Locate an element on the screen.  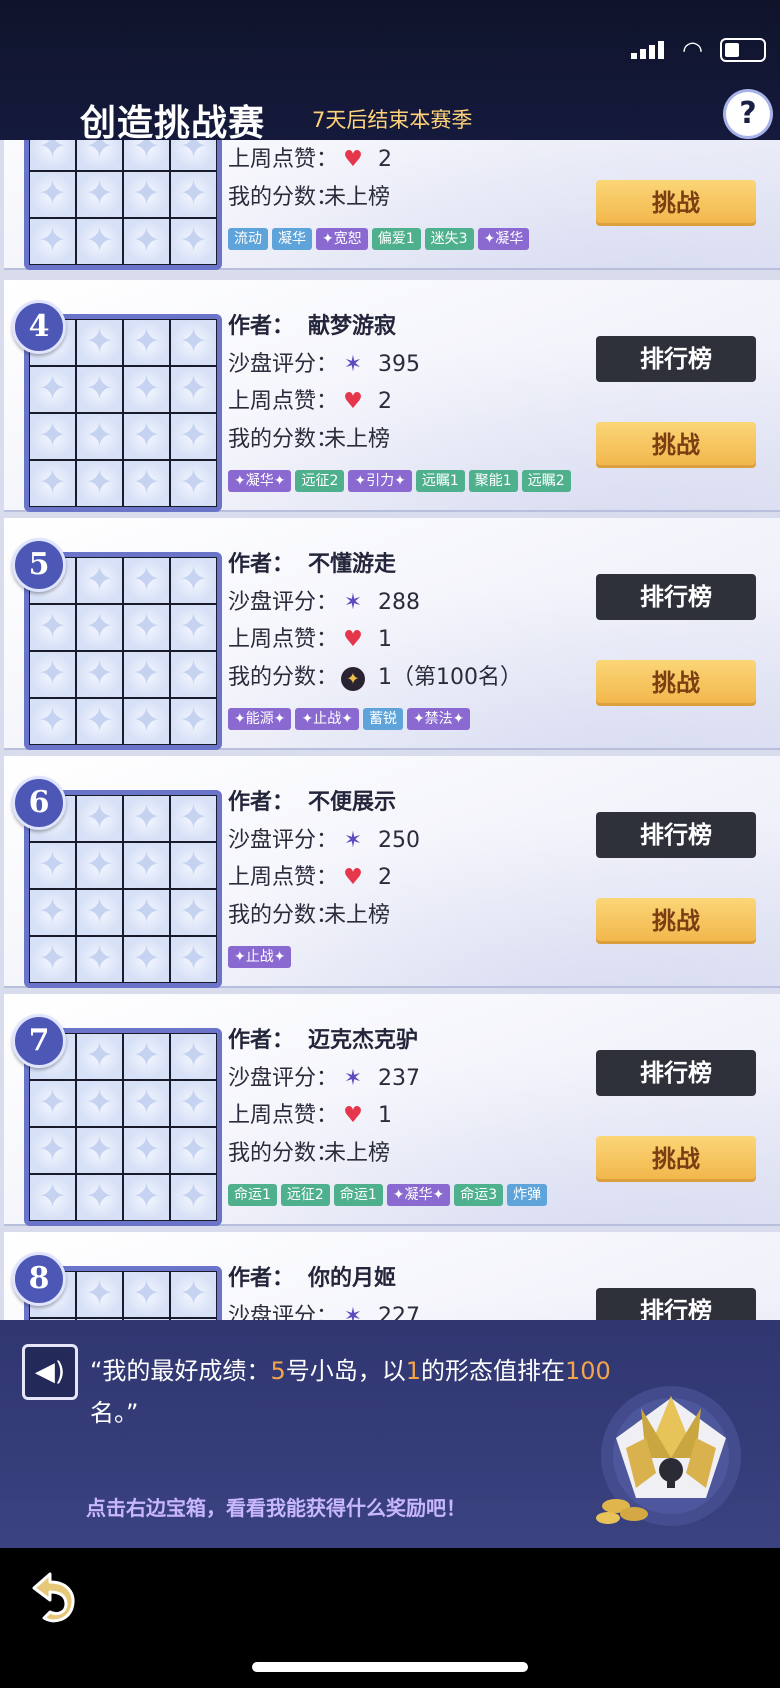
help-button: ? is located at coordinates (748, 114).